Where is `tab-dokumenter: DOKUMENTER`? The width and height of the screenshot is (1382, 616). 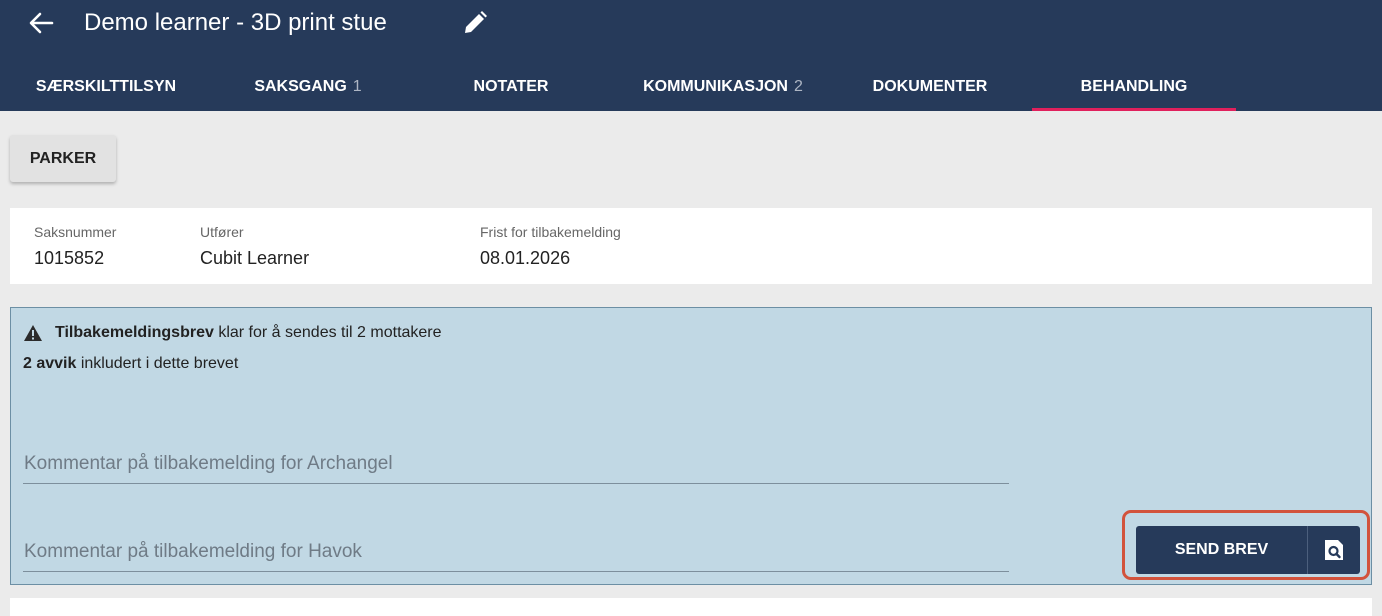 tab-dokumenter: DOKUMENTER is located at coordinates (930, 88).